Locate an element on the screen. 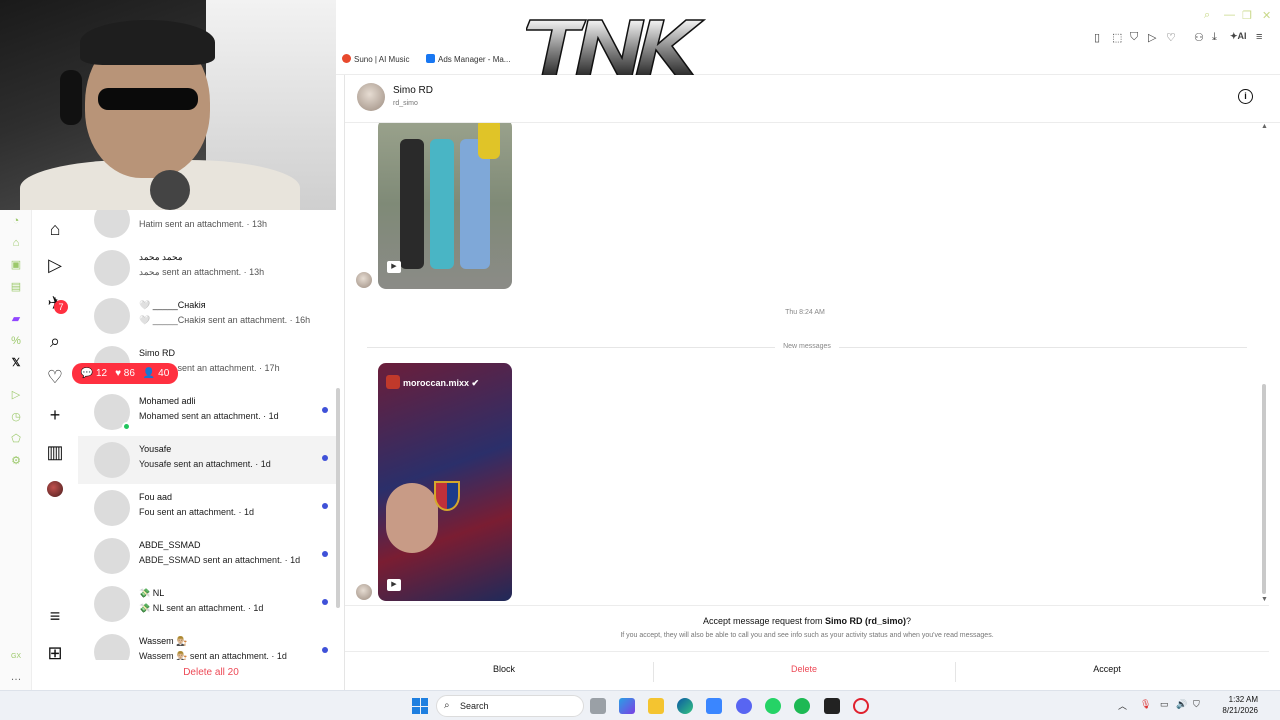 Image resolution: width=1280 pixels, height=720 pixels. person-icon: 👤 is located at coordinates (150, 373).